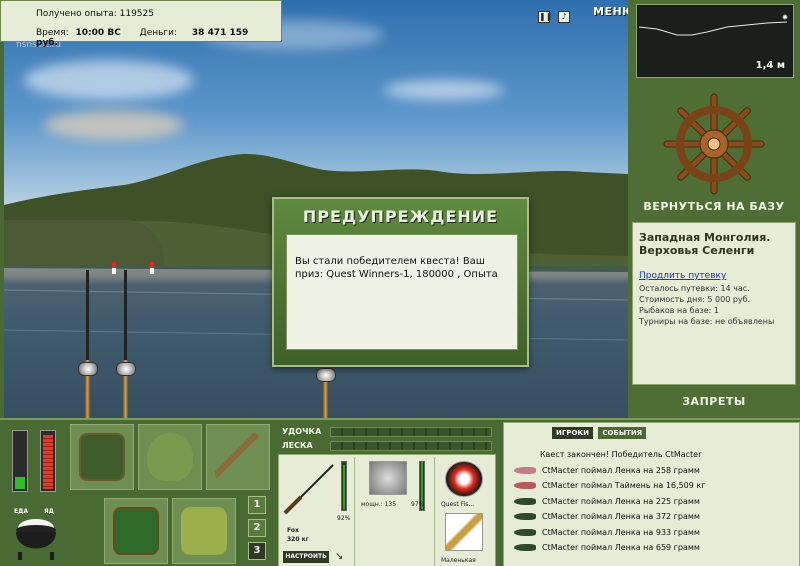 This screenshot has height=566, width=800. What do you see at coordinates (379, 504) in the screenshot?
I see `reel-power: мощн.: 135` at bounding box center [379, 504].